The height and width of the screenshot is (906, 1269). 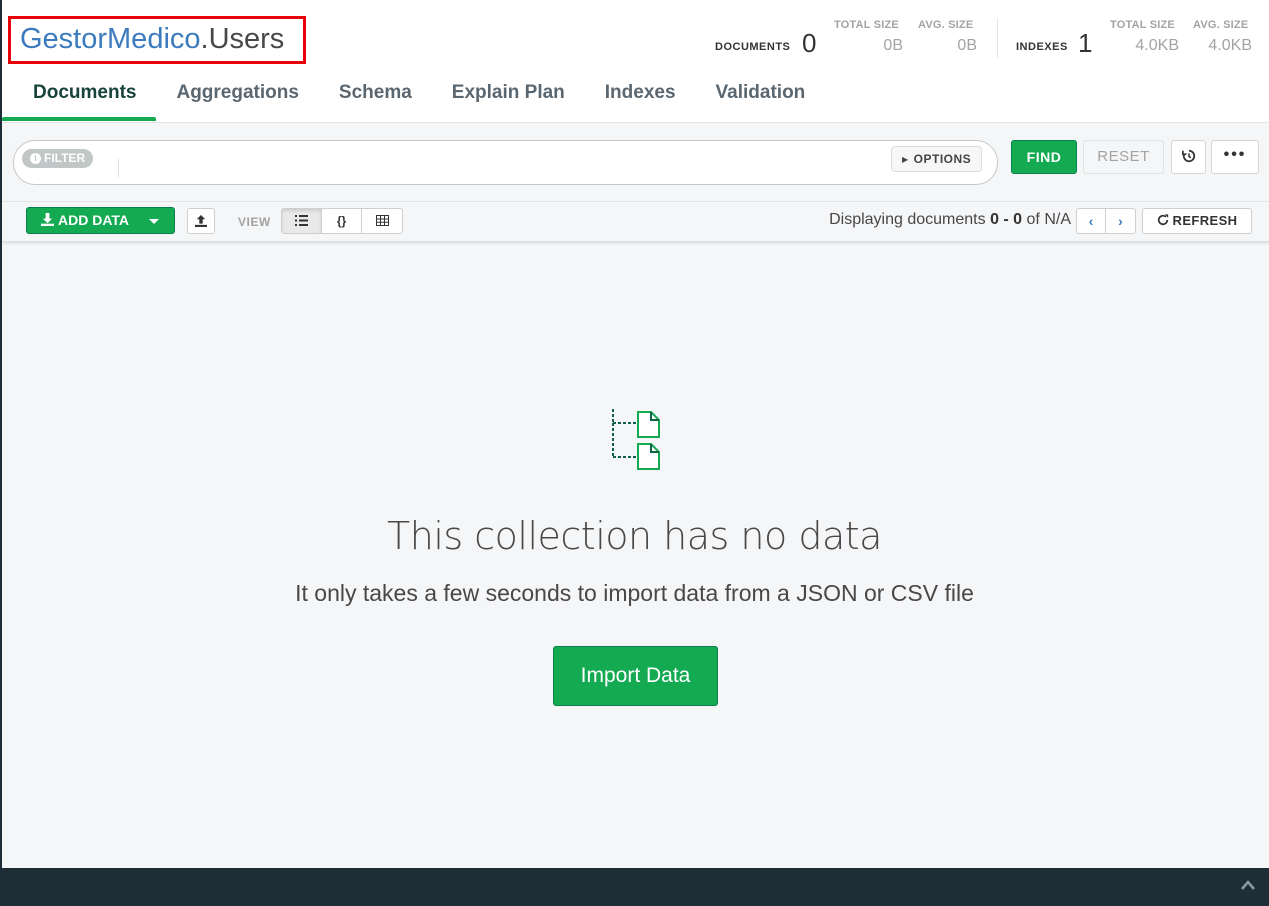 I want to click on pagination-buttons: ‹ ›, so click(x=1106, y=221).